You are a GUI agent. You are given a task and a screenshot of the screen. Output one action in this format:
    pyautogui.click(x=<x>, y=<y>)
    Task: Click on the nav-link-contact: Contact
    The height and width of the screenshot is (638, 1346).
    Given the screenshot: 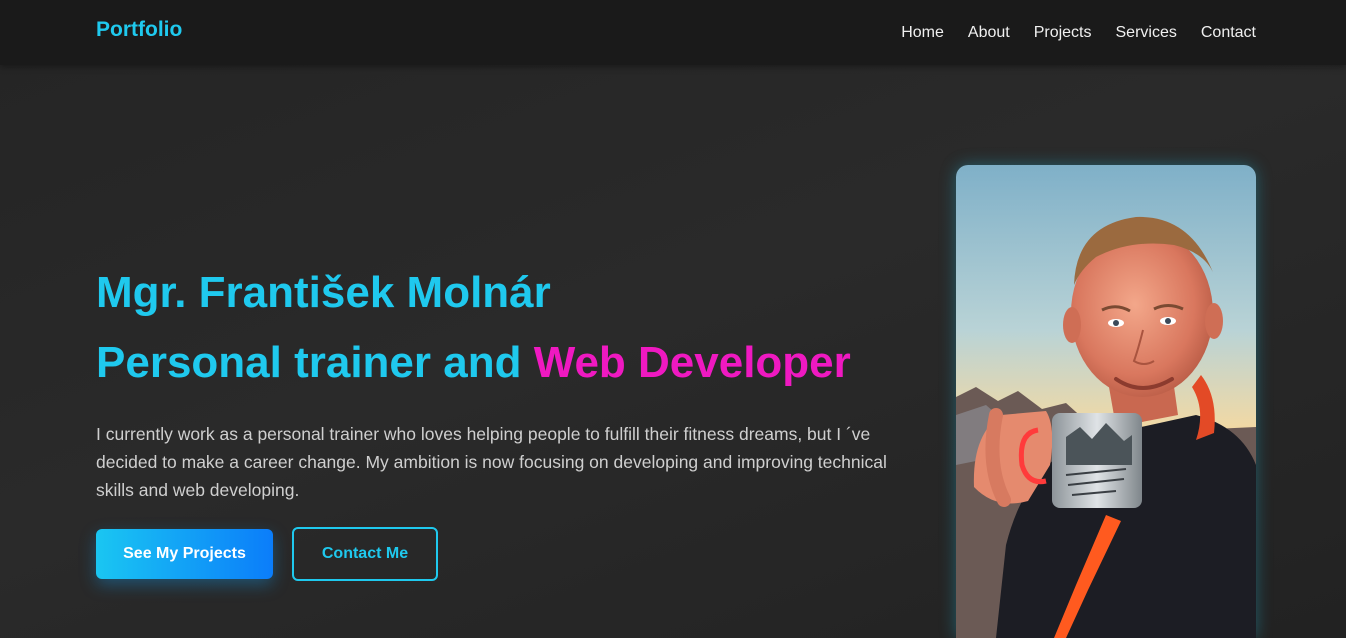 What is the action you would take?
    pyautogui.click(x=1228, y=33)
    